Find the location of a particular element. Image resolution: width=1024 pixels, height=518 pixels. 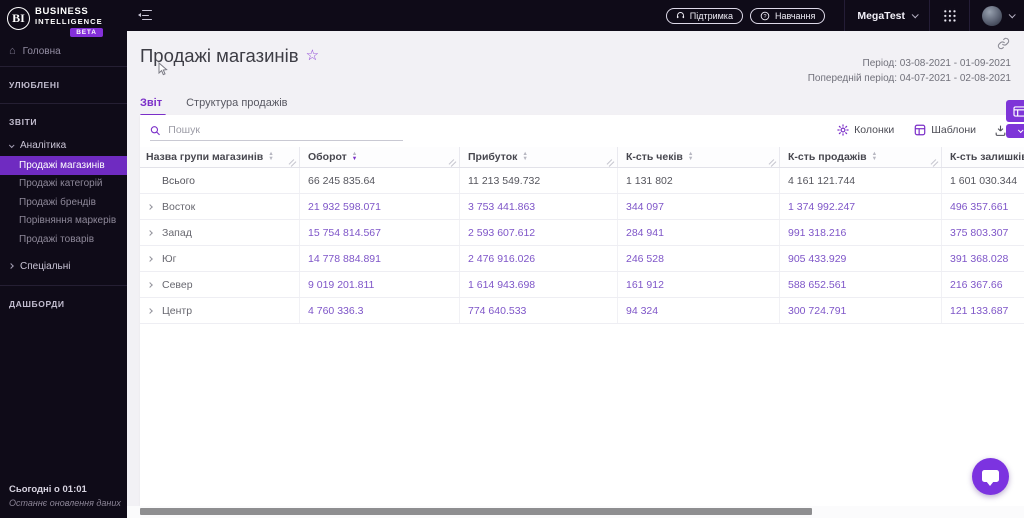

cell-value: 21 932 598.071 is located at coordinates (380, 206).